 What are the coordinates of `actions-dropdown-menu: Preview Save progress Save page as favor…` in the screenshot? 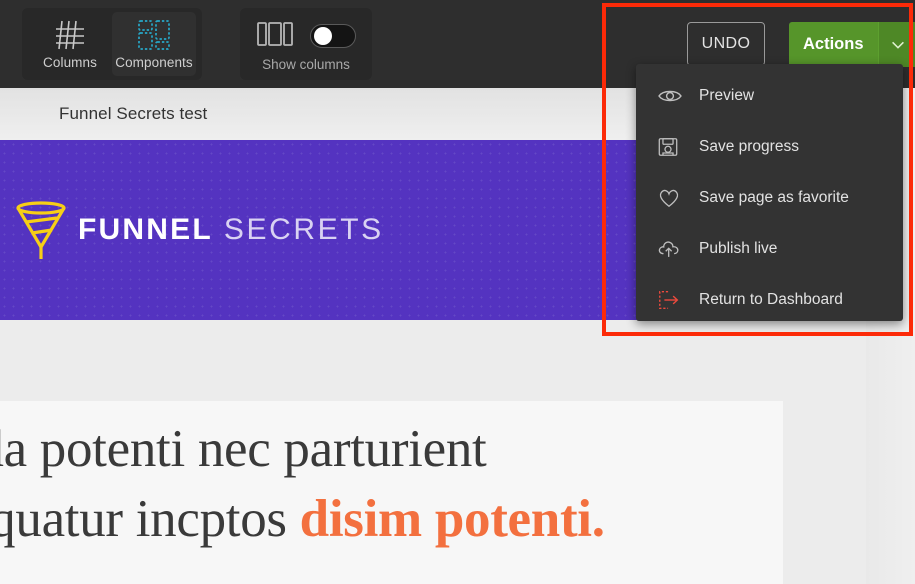 It's located at (769, 192).